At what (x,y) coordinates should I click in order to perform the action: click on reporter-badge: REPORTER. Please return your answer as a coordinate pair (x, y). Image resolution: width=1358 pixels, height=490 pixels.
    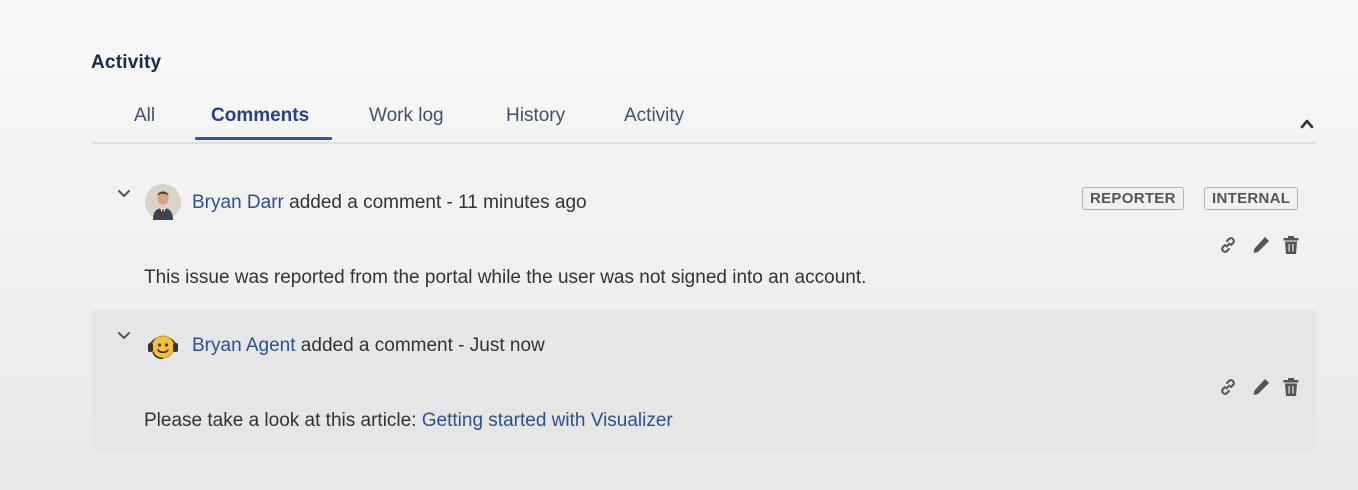
    Looking at the image, I should click on (1133, 198).